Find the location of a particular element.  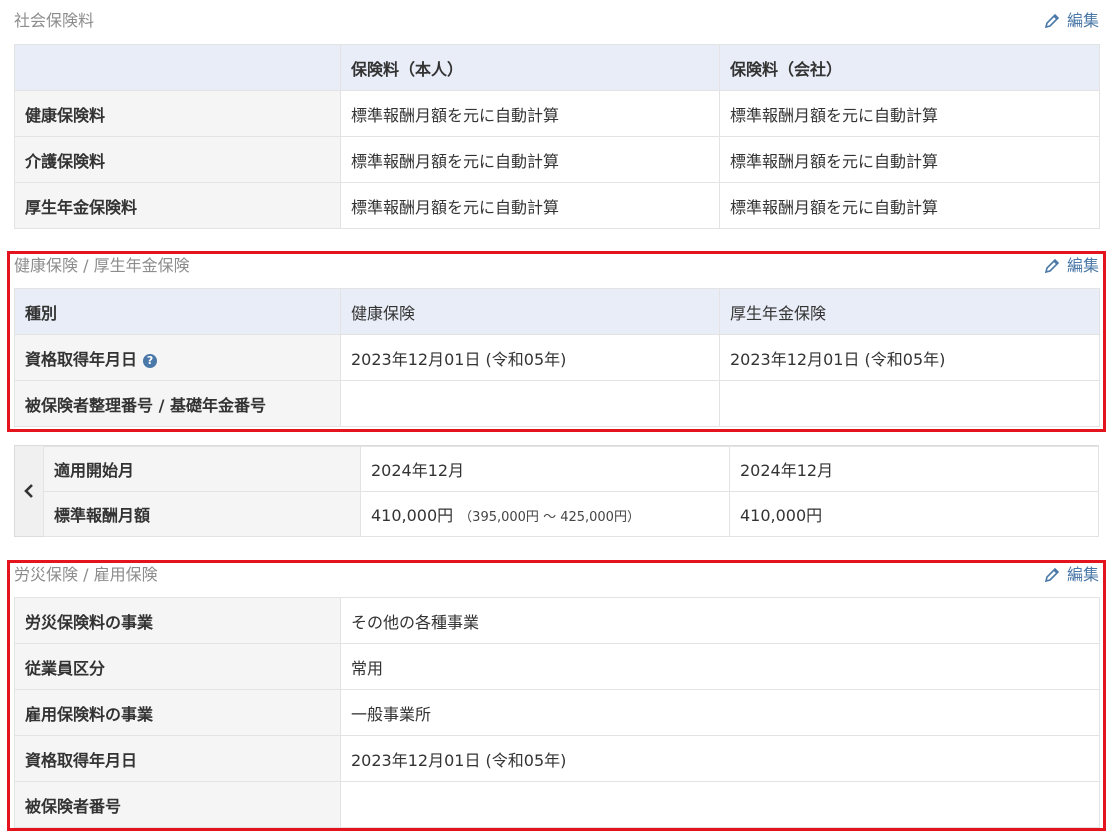

table-header-row: 種別 健康保険 厚生年金保険 is located at coordinates (557, 311).